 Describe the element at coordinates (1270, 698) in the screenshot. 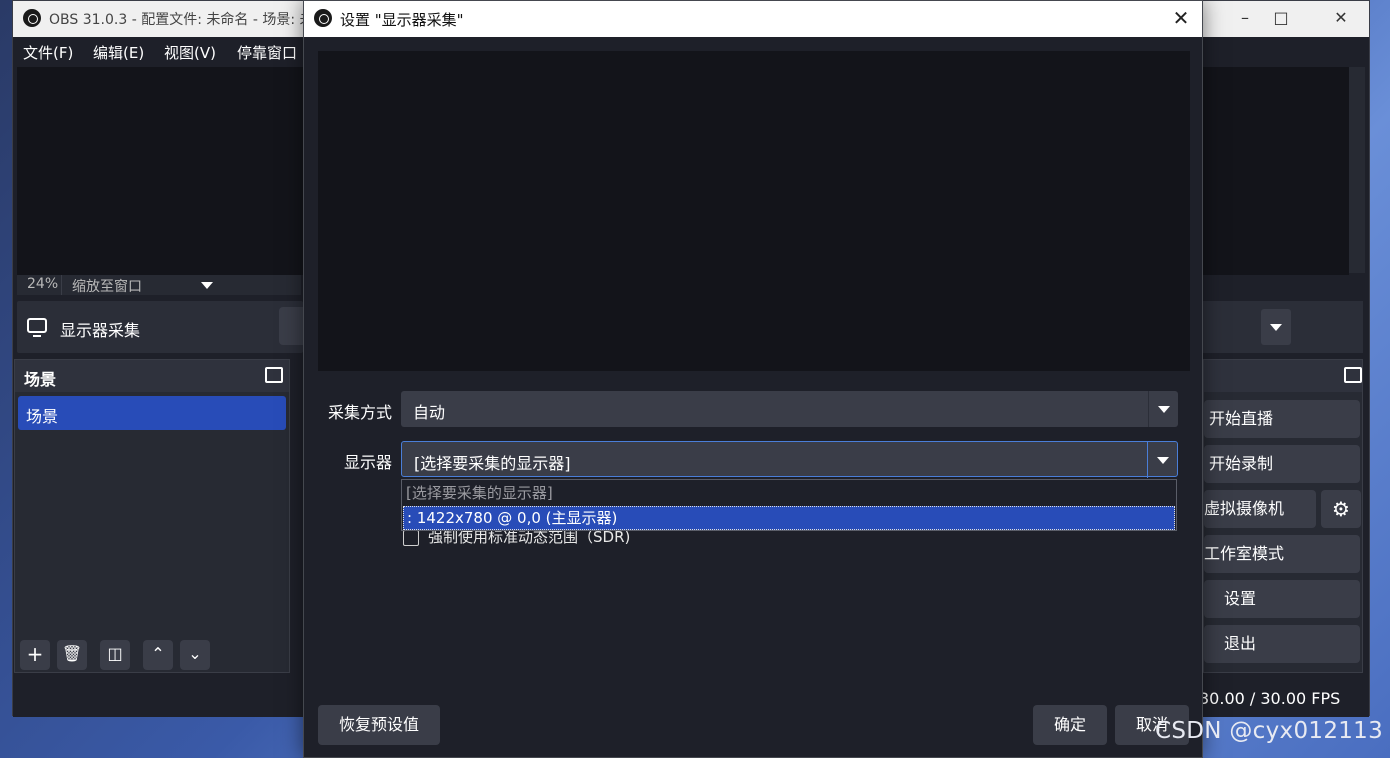

I see `fps-readout: 30.00 / 30.00 FPS` at that location.